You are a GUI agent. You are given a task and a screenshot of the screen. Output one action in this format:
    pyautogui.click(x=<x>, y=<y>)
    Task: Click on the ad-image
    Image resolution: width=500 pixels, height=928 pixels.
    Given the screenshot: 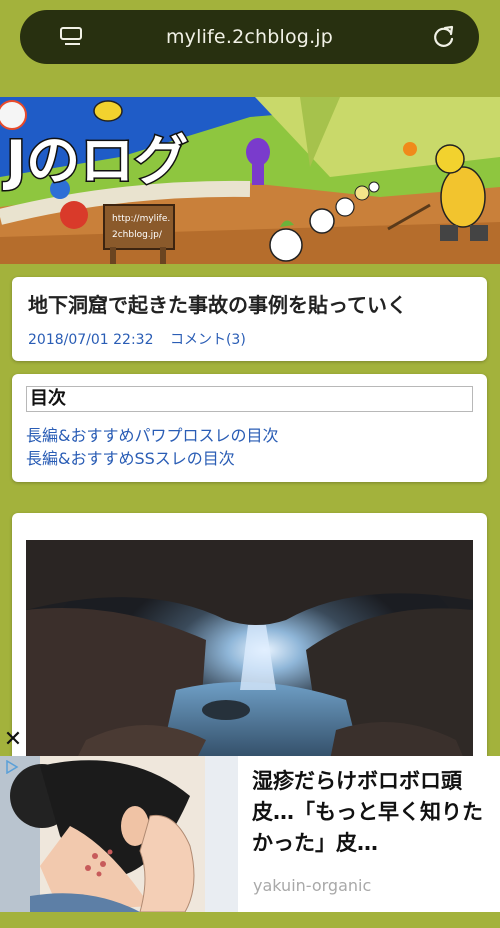 What is the action you would take?
    pyautogui.click(x=119, y=834)
    